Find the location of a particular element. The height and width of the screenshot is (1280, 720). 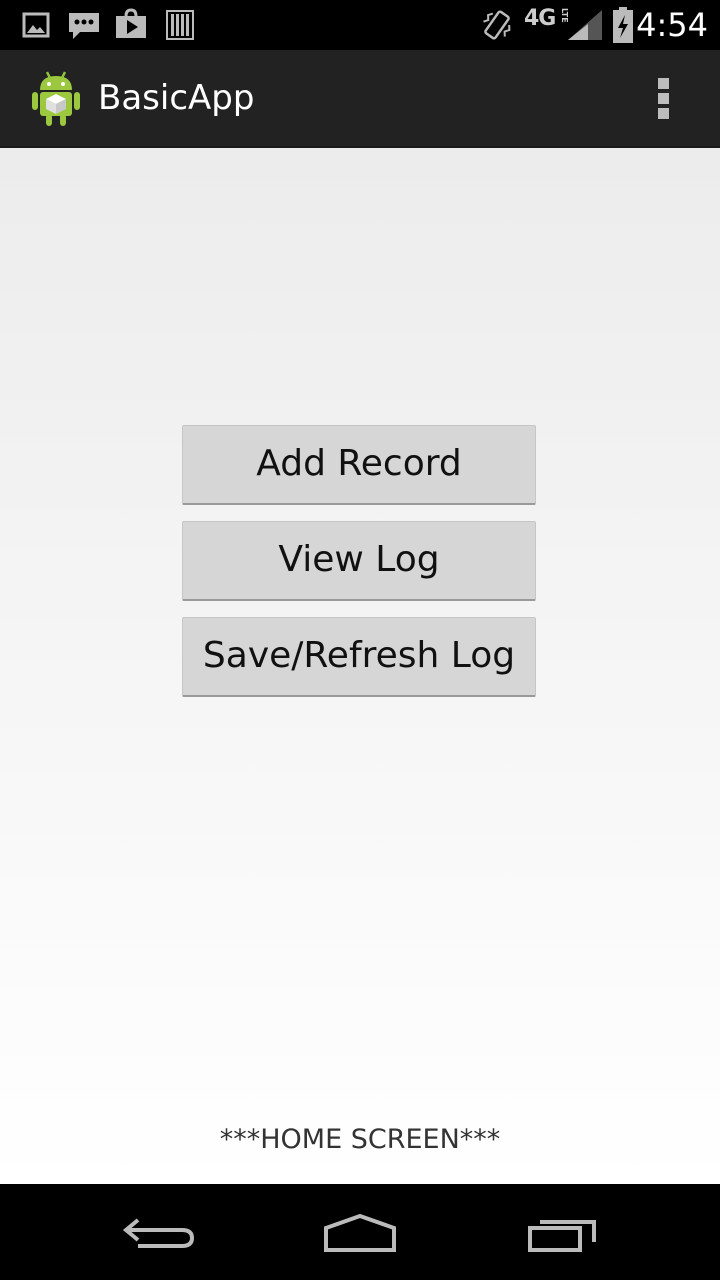

navigation-bar is located at coordinates (360, 1232).